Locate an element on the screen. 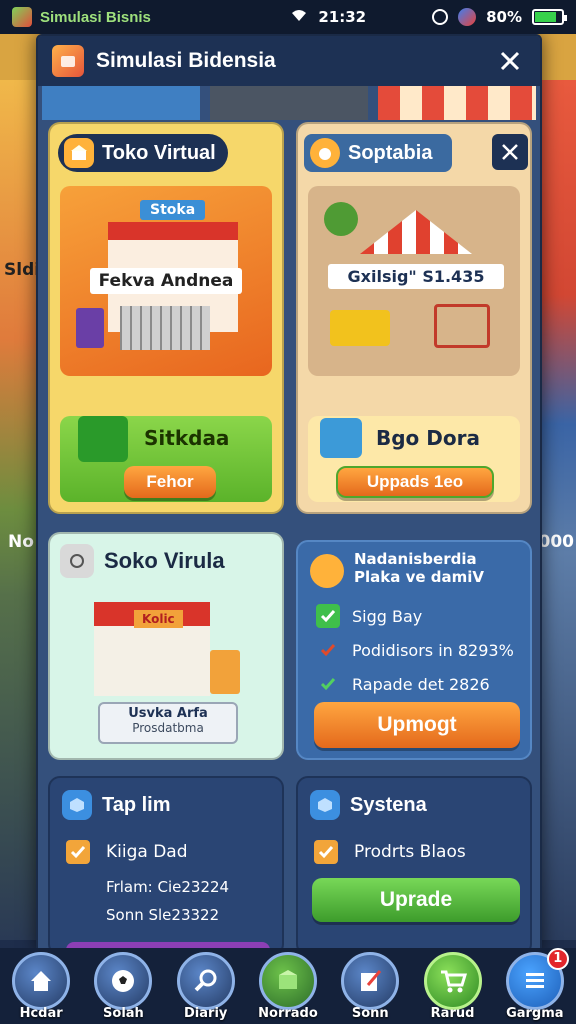  card-soptabia-section-label: Bgo Dora is located at coordinates (428, 438).